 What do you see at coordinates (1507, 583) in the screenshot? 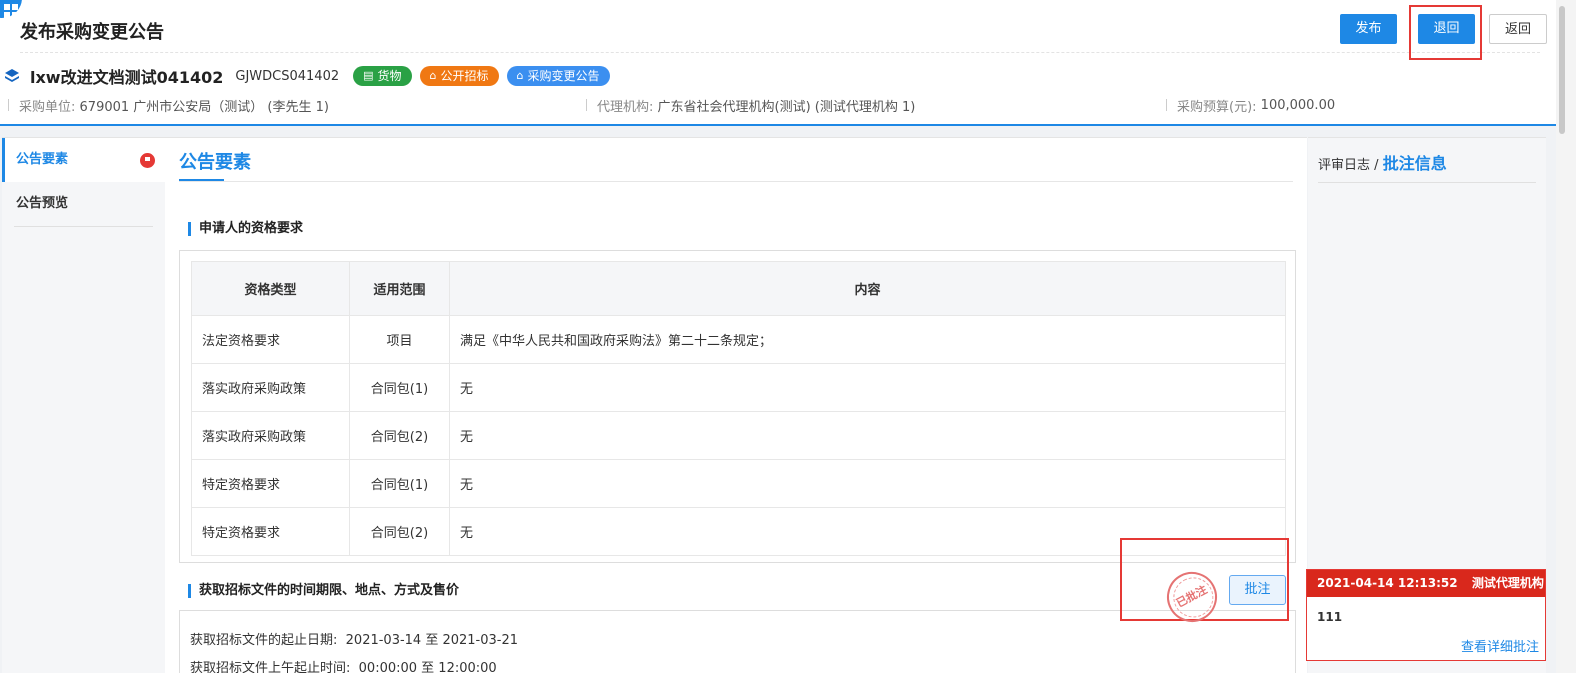
I see `annotation-author: 测试代理机构` at bounding box center [1507, 583].